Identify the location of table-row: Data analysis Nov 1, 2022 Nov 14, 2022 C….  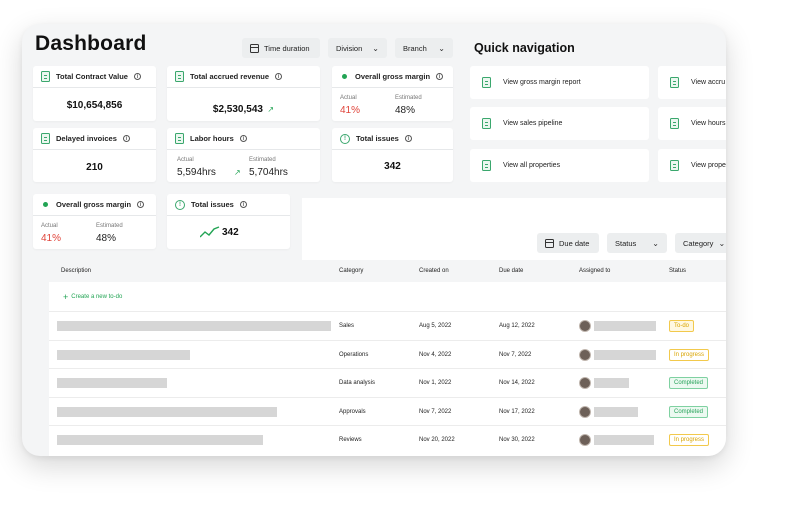
(387, 382).